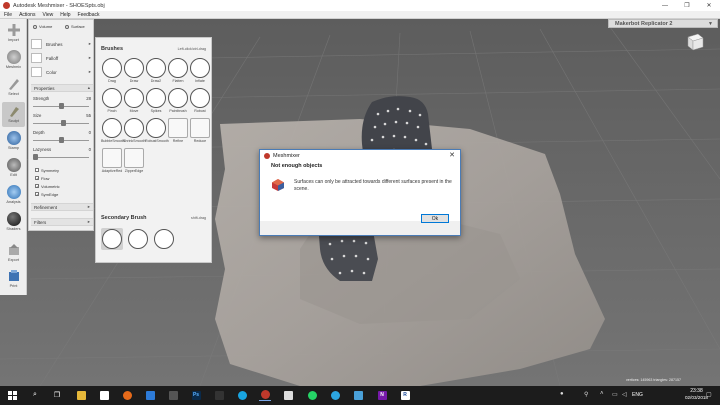 This screenshot has height=405, width=720. What do you see at coordinates (13, 87) in the screenshot?
I see `select-tool: Select` at bounding box center [13, 87].